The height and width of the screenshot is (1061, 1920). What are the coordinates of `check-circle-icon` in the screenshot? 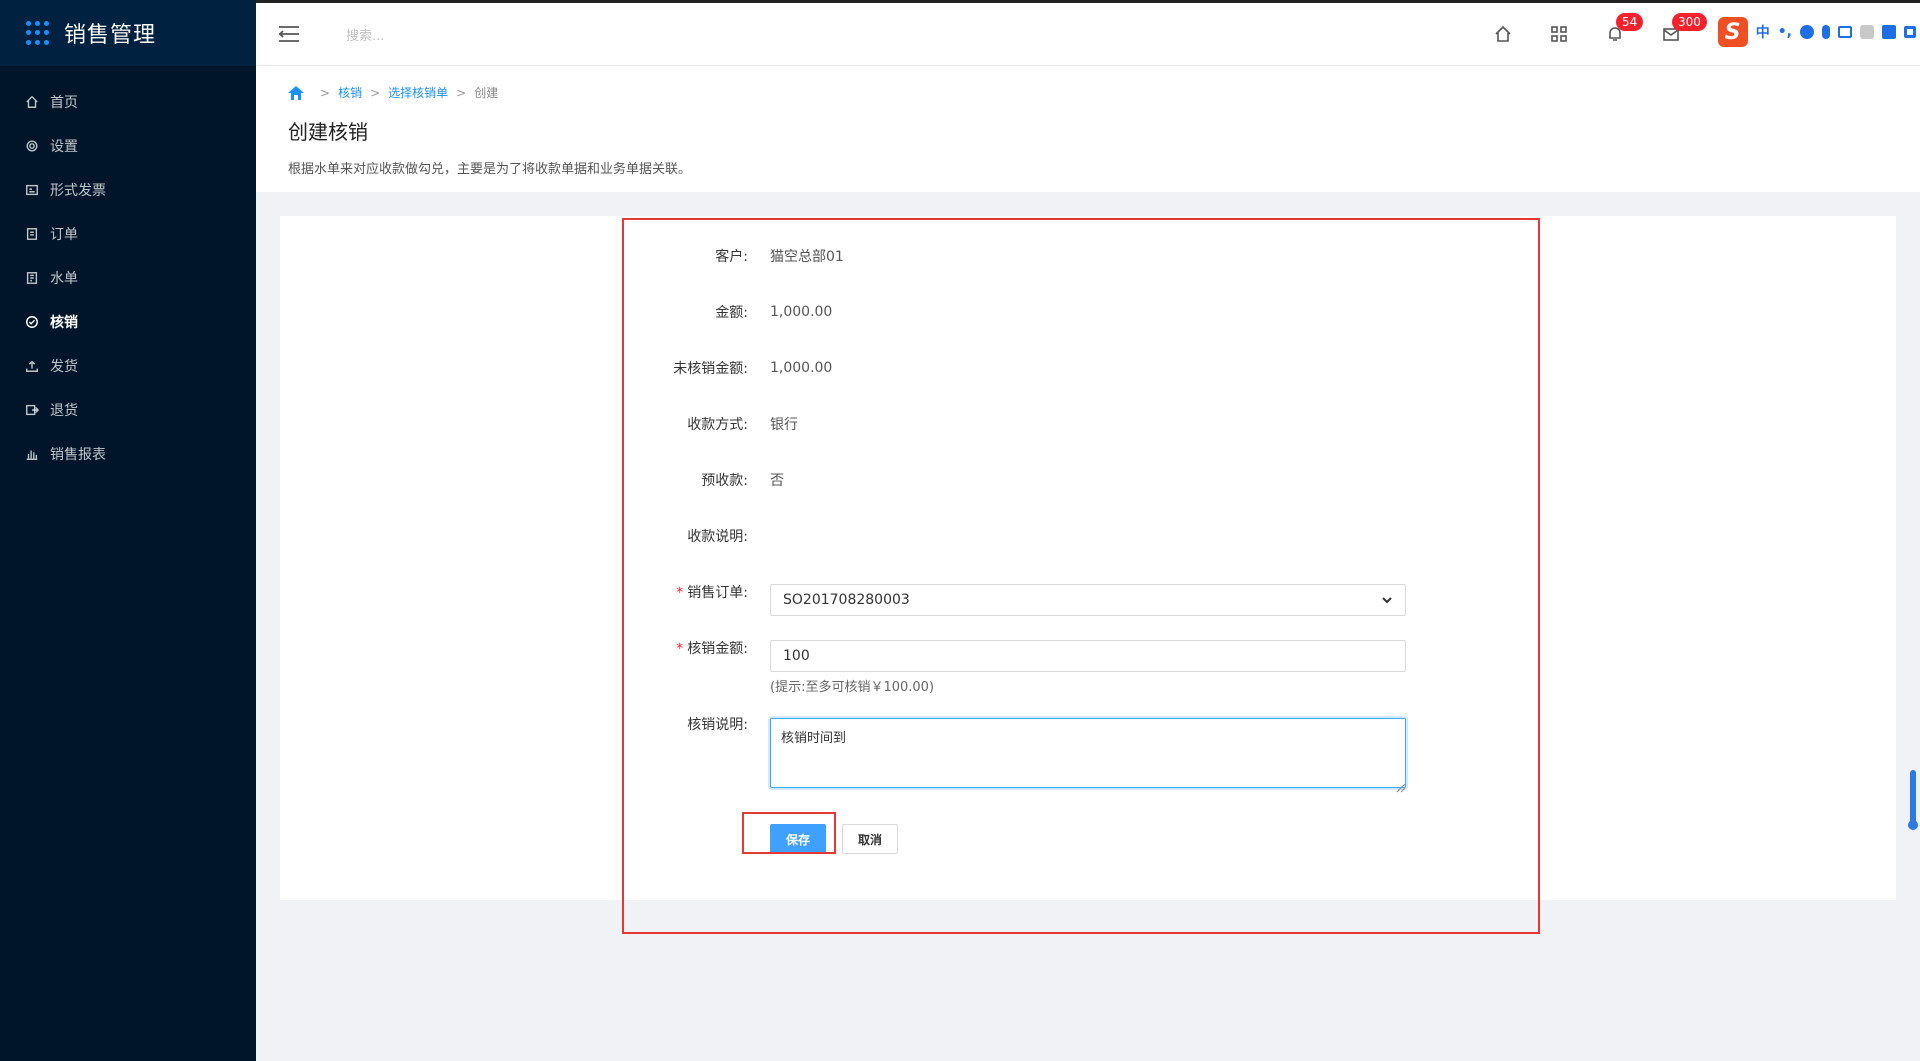 It's located at (32, 322).